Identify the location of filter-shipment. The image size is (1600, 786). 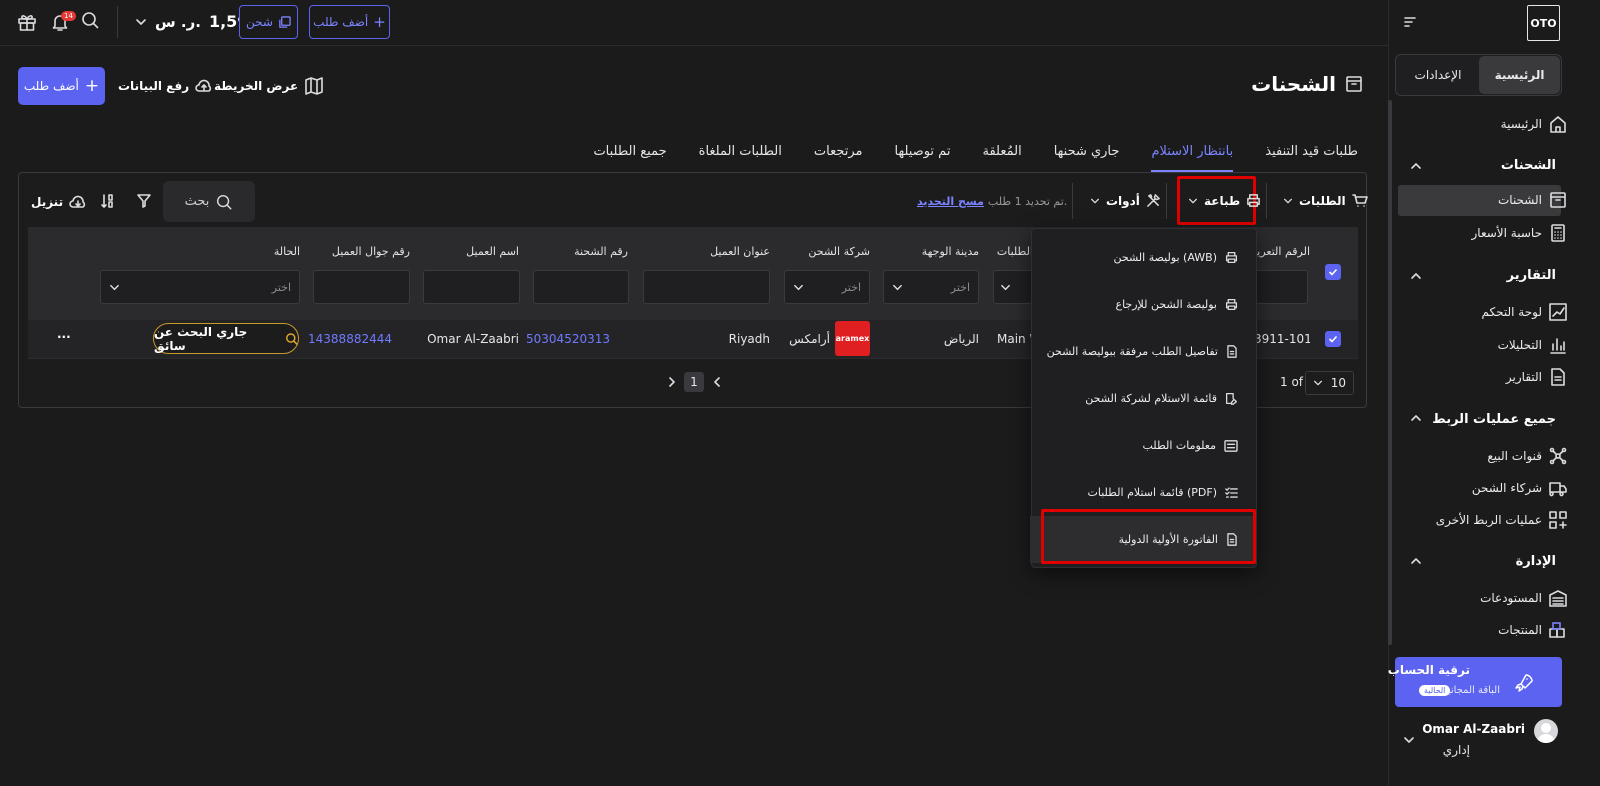
(581, 287).